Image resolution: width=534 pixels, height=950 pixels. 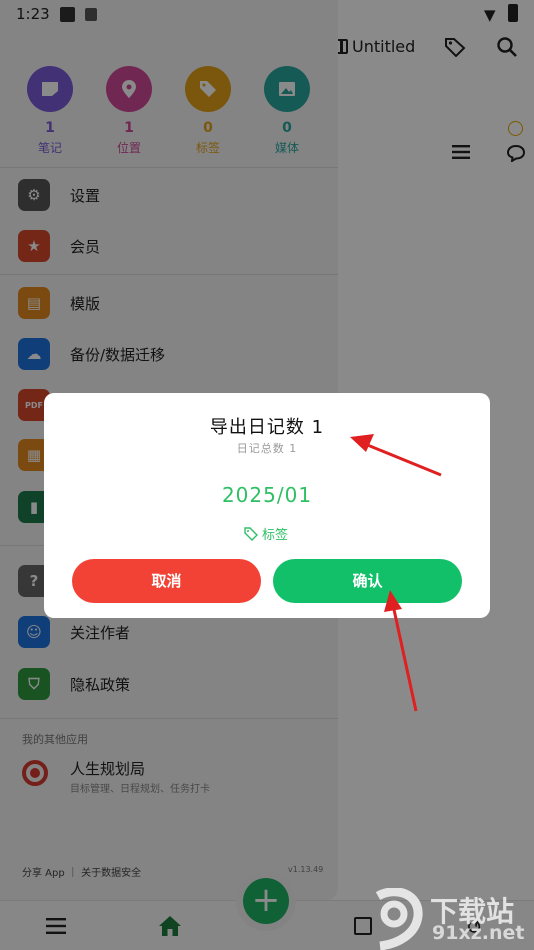 I want to click on cancel-button: 取消, so click(x=166, y=581).